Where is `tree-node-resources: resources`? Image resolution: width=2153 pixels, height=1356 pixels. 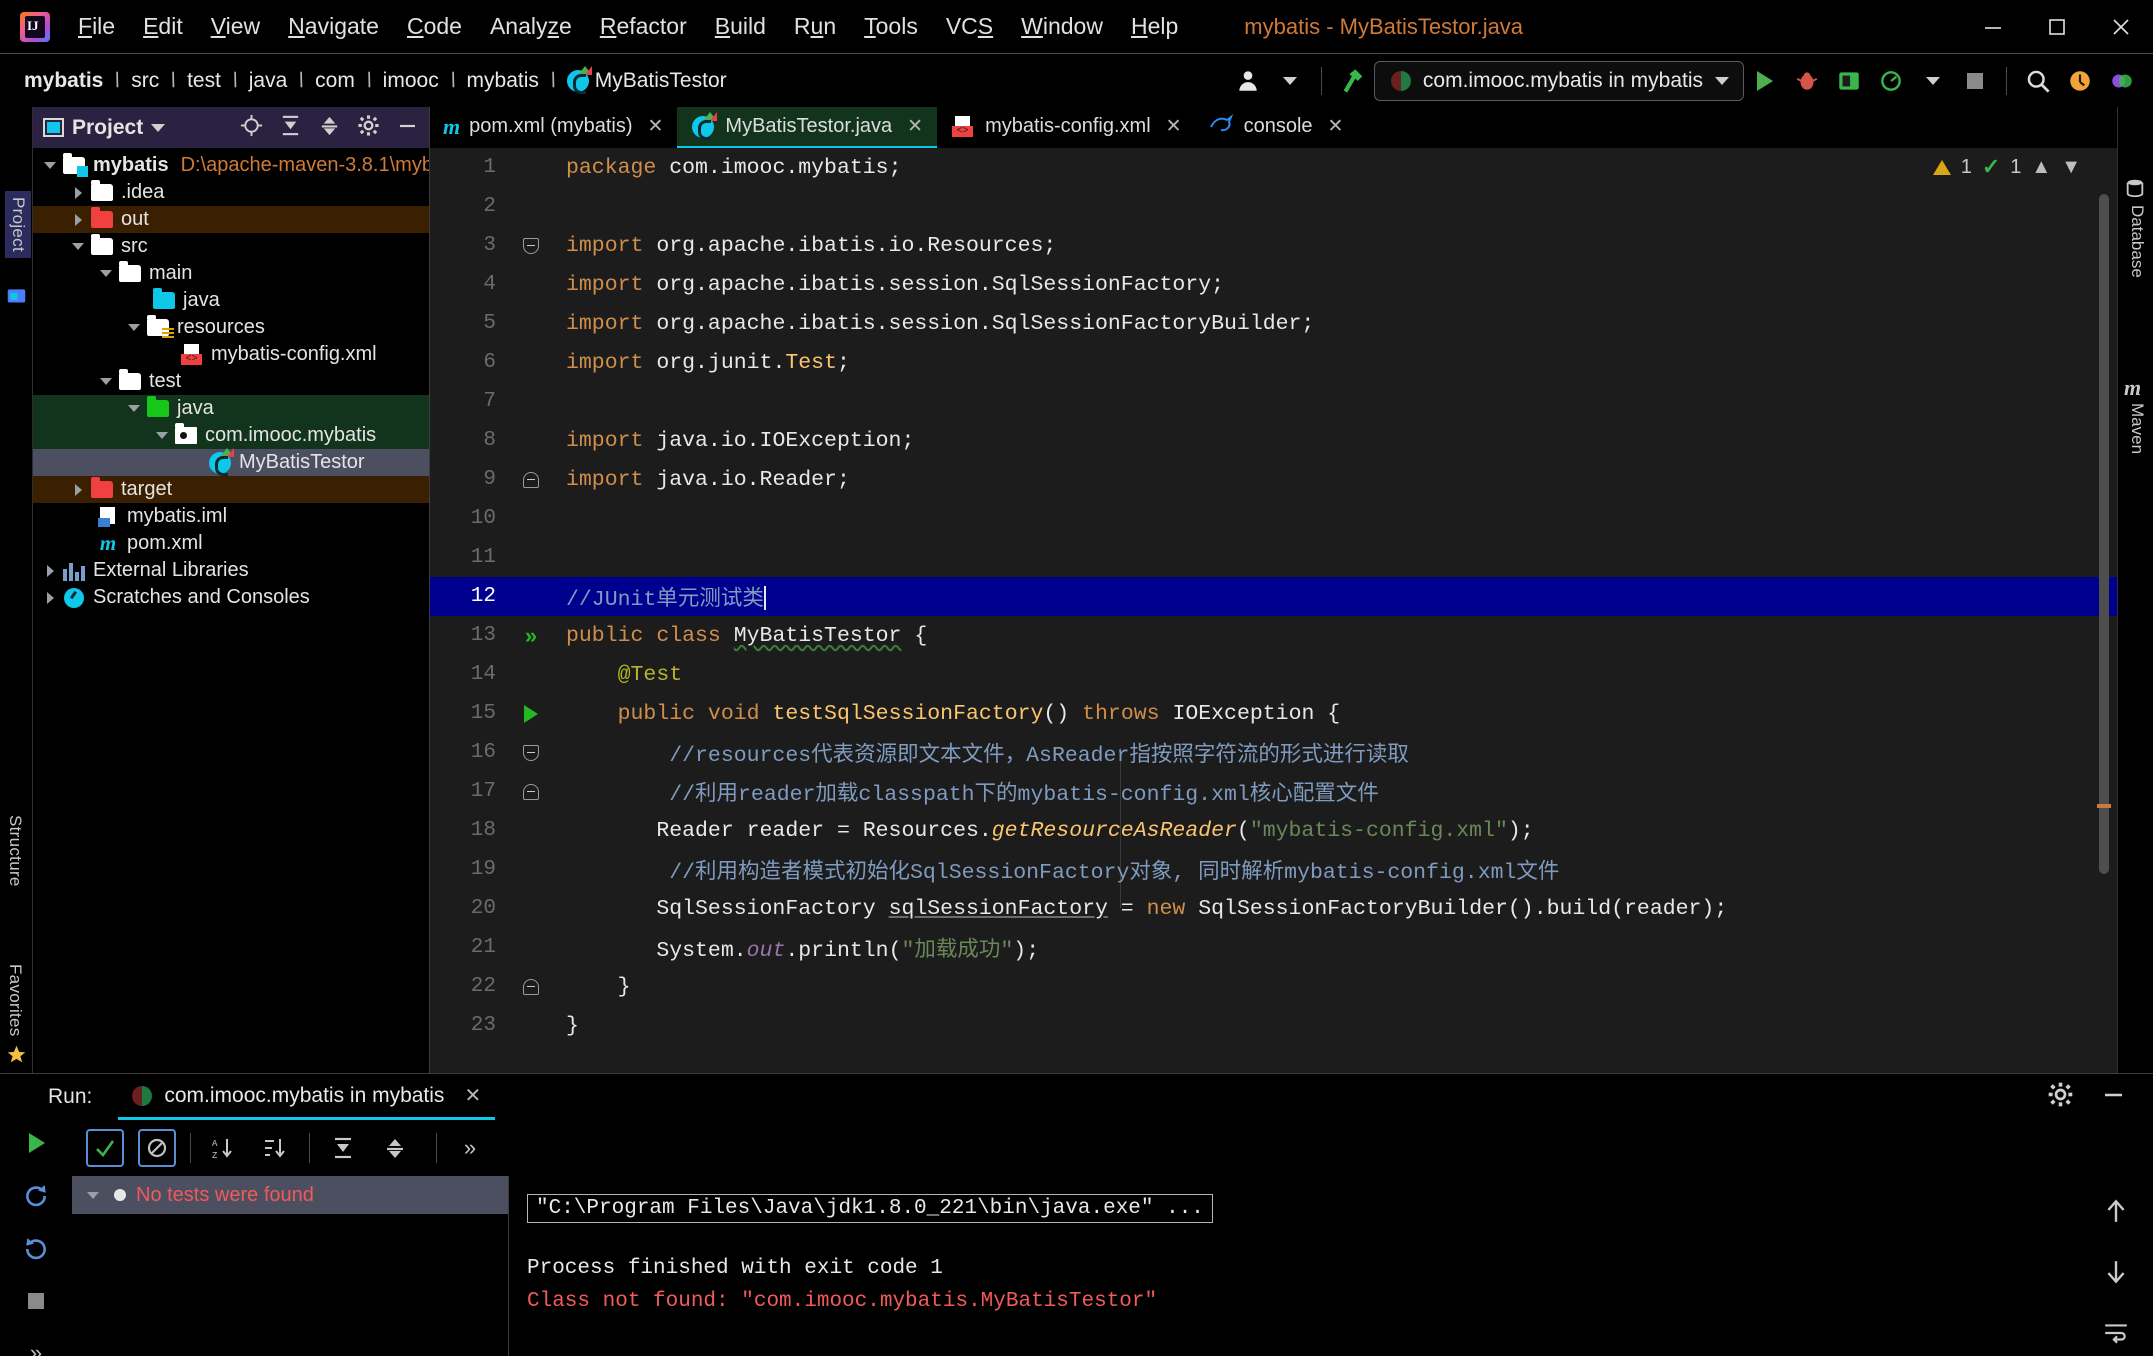
tree-node-resources: resources is located at coordinates (231, 327).